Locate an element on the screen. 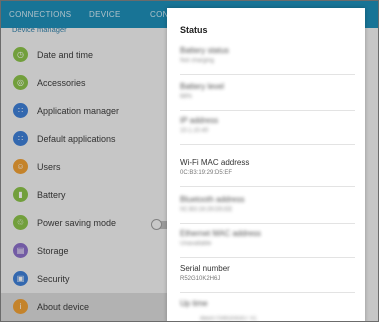  status-item-value: 0C:B3:19:29:D5:EE is located at coordinates (206, 210).